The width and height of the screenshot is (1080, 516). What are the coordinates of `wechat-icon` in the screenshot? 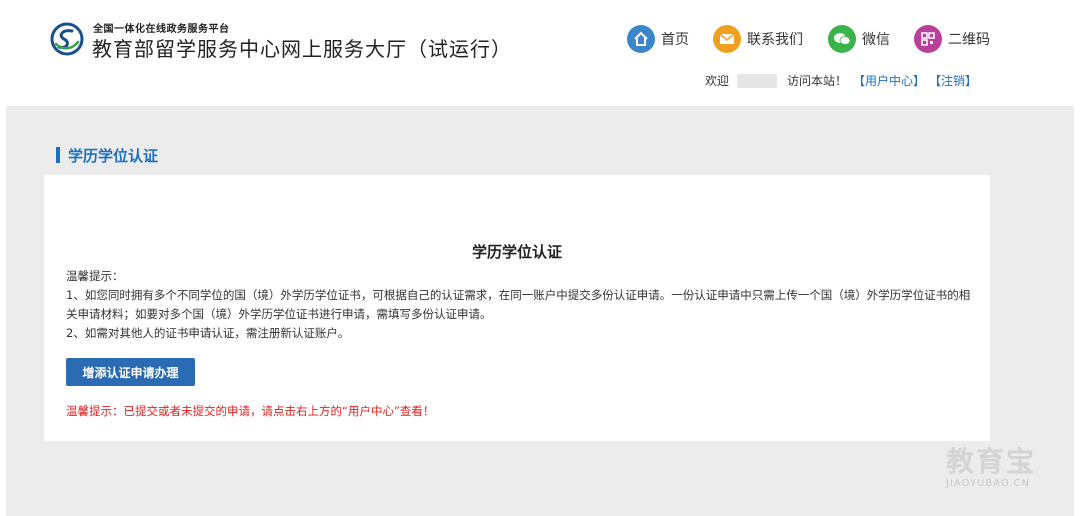 It's located at (842, 39).